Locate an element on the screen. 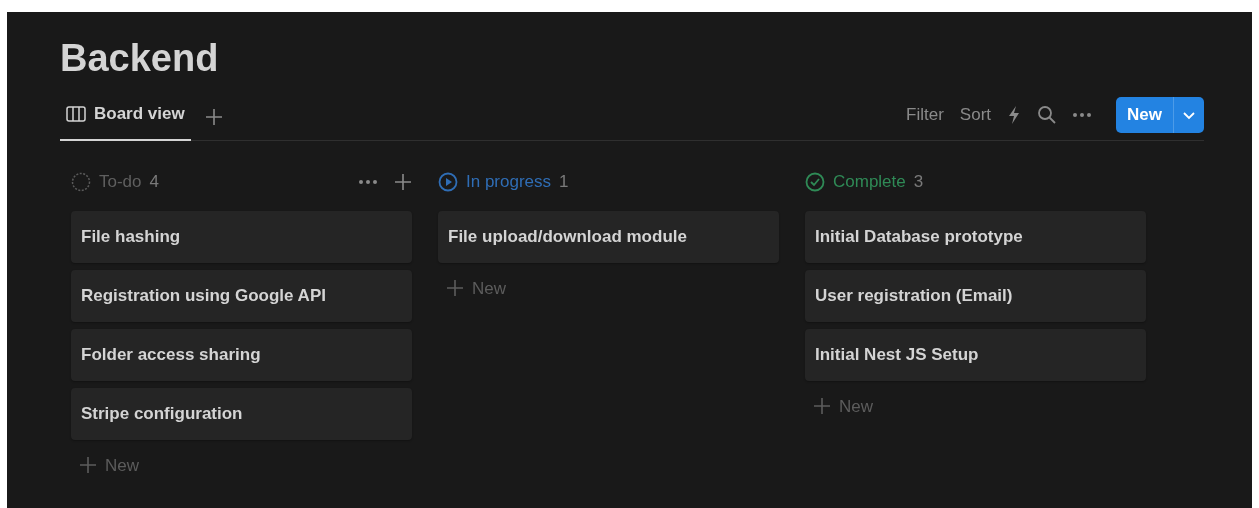  group-name: To-do is located at coordinates (120, 181).